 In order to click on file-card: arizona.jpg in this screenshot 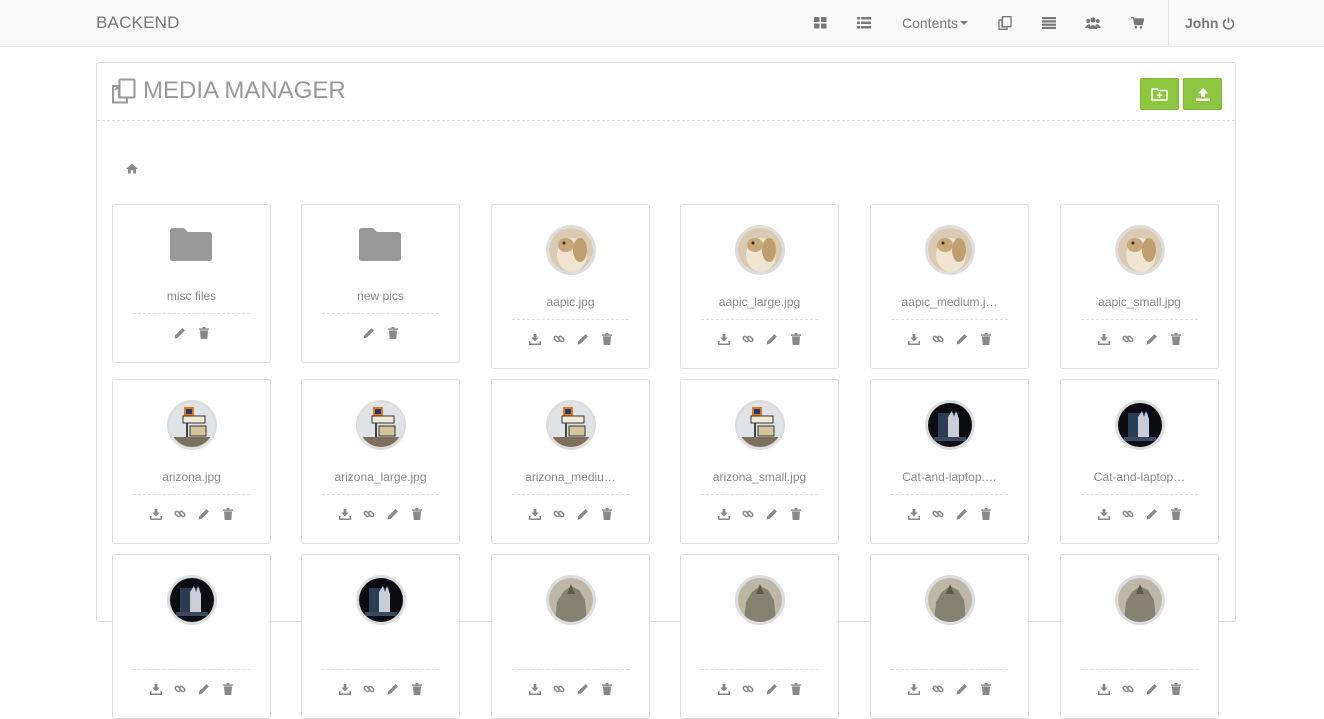, I will do `click(191, 461)`.